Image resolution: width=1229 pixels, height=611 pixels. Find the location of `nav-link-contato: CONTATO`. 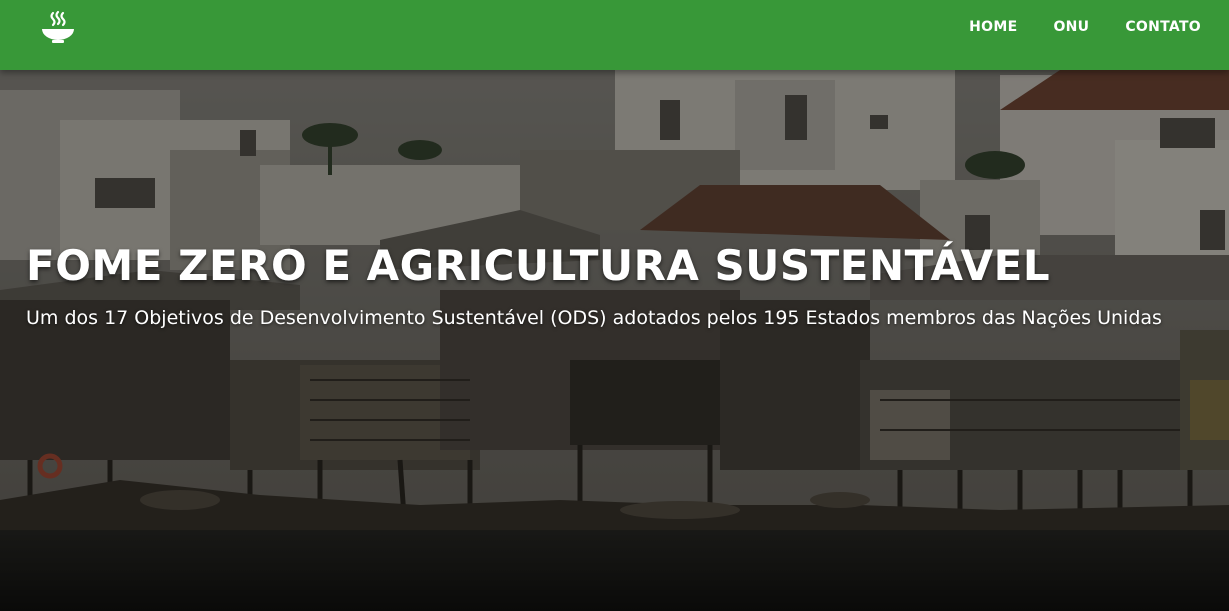

nav-link-contato: CONTATO is located at coordinates (1163, 27).